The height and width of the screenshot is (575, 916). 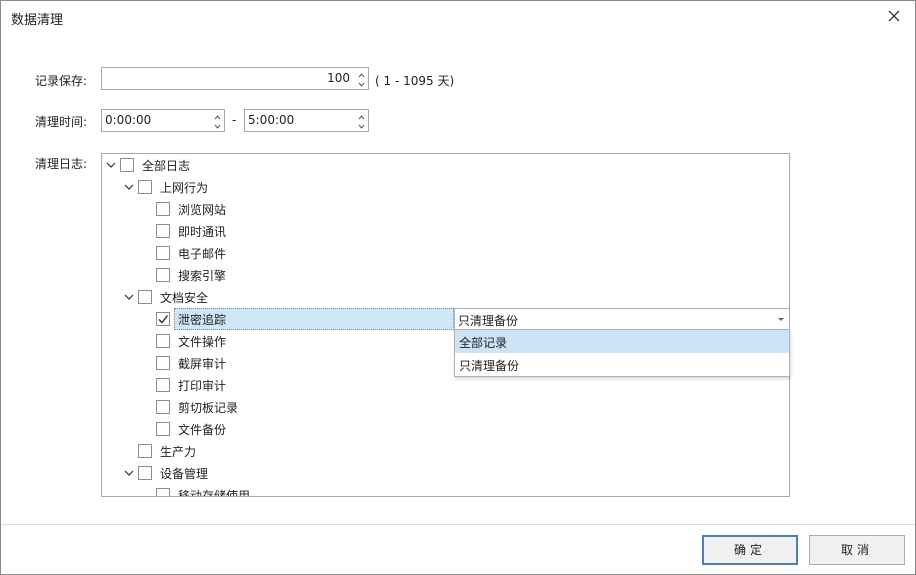 I want to click on tree-item-removable-storage: 移动存储使用, so click(x=445, y=490).